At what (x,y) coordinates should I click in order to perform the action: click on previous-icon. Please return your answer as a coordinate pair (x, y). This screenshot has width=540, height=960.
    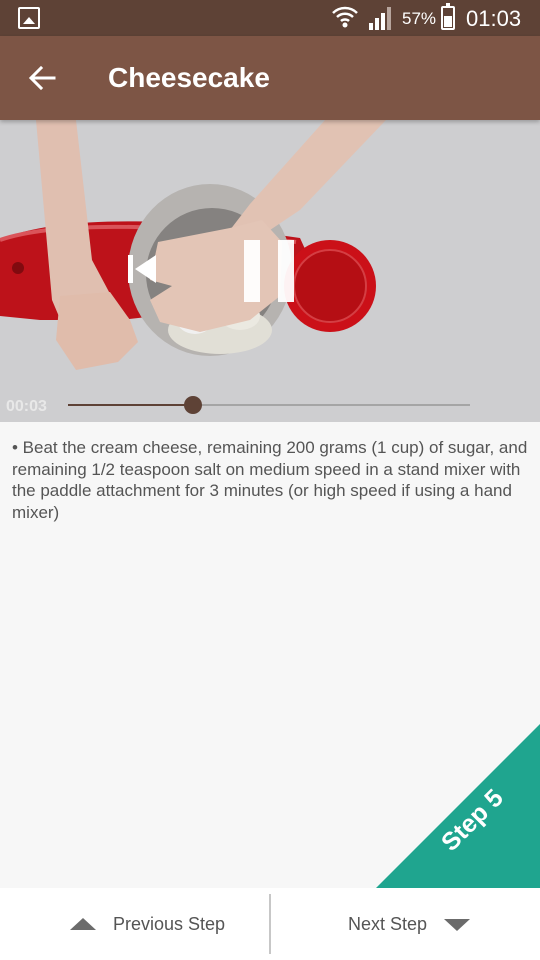
    Looking at the image, I should click on (142, 269).